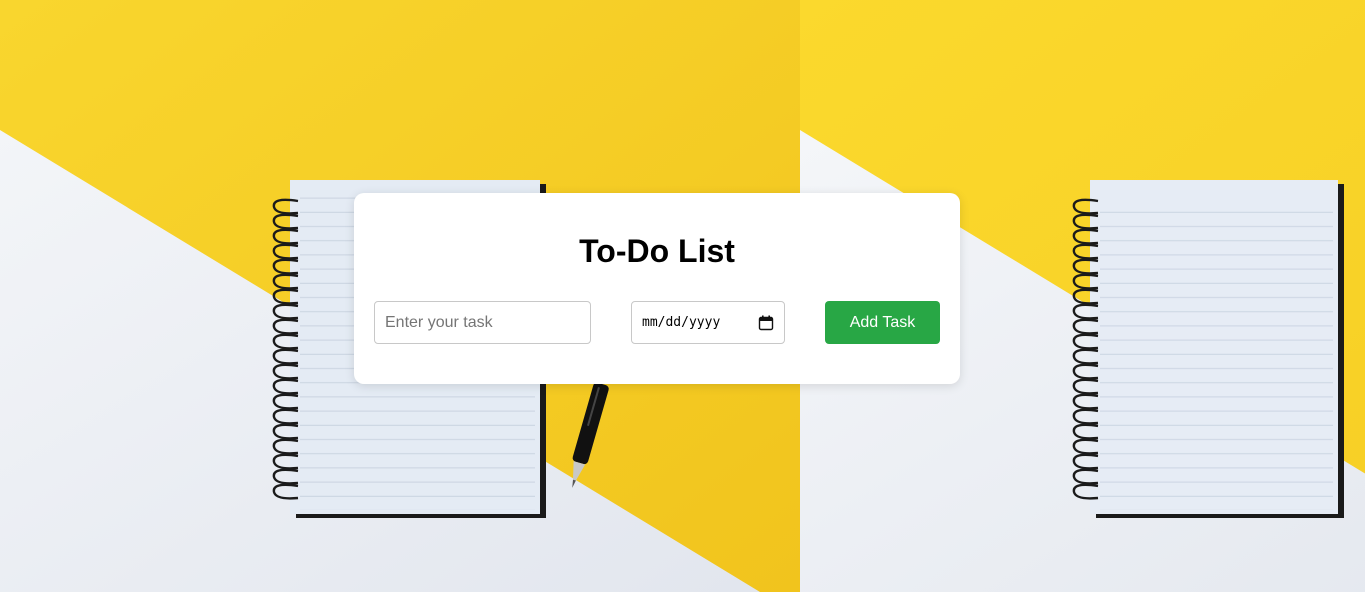 This screenshot has height=592, width=1365. What do you see at coordinates (657, 288) in the screenshot?
I see `todo-card: To-Do List mm/dd/yyyy Add Task` at bounding box center [657, 288].